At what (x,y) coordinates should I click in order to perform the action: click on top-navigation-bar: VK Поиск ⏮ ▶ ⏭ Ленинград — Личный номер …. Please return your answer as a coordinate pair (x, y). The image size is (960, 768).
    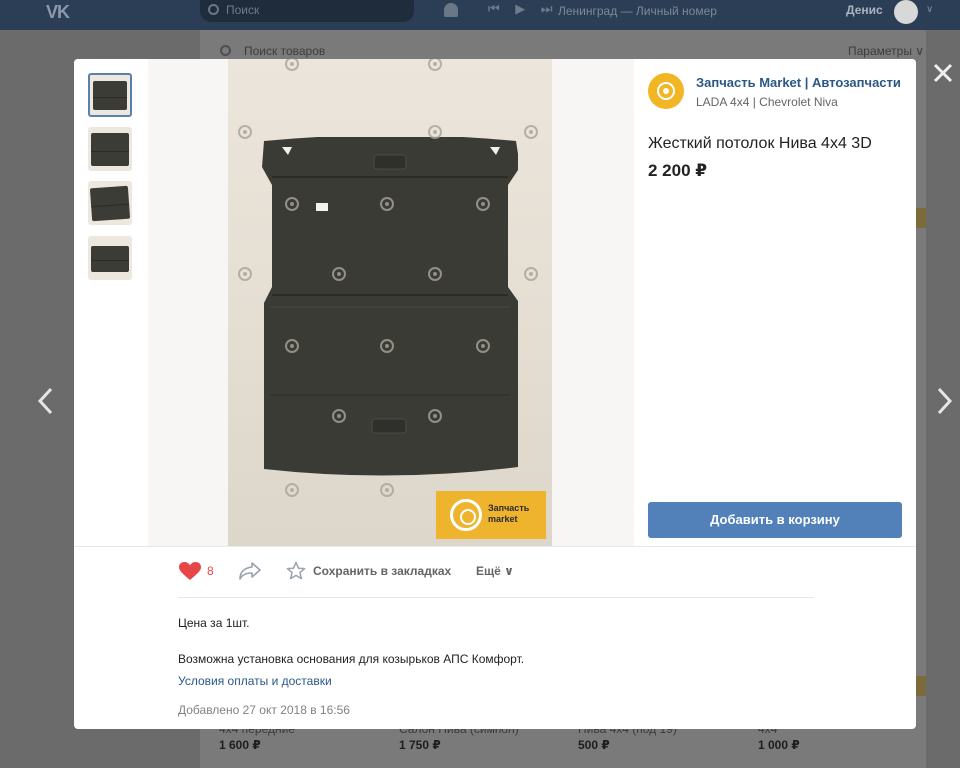
    Looking at the image, I should click on (480, 15).